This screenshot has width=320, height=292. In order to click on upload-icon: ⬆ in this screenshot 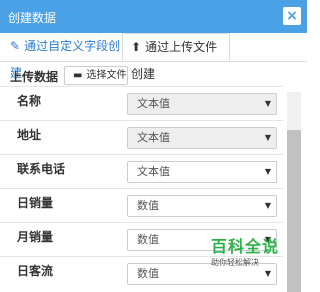, I will do `click(136, 47)`.